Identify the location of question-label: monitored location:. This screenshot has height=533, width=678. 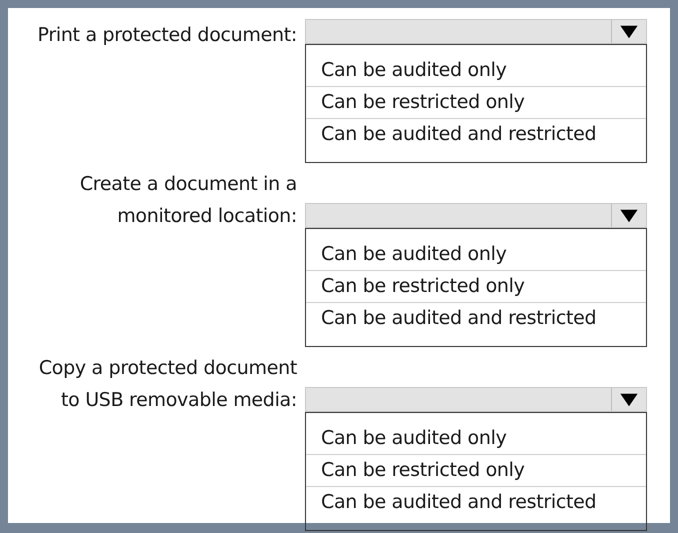
(207, 216).